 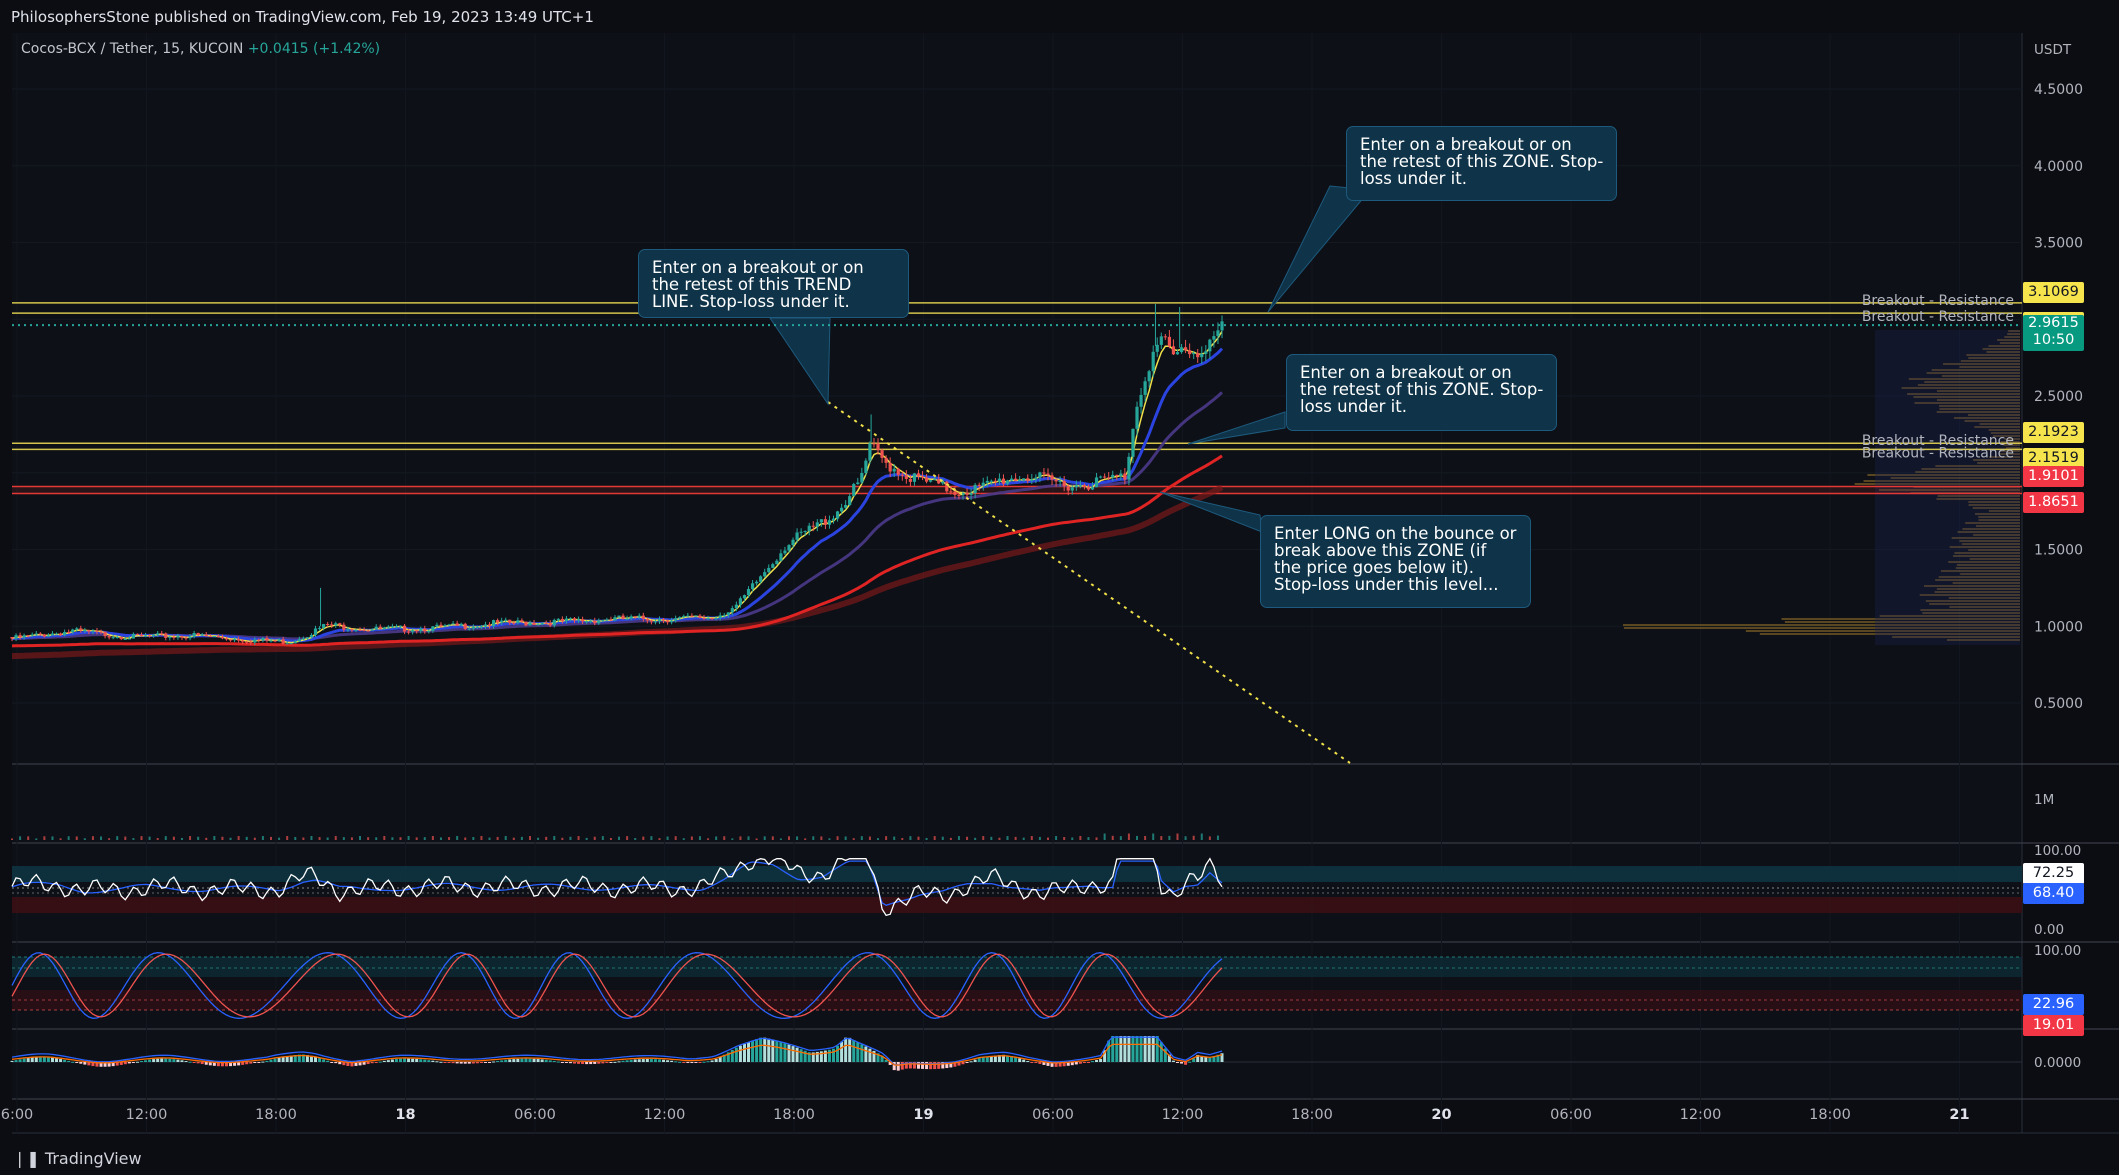 I want to click on macd-pane, so click(x=1017, y=1064).